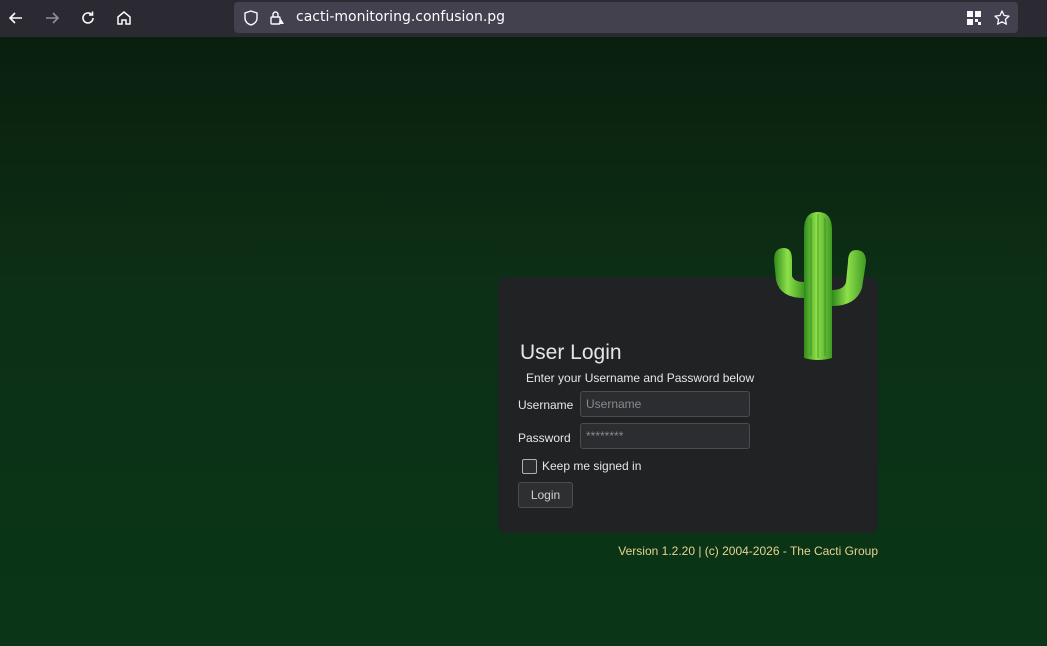 This screenshot has width=1047, height=646. I want to click on home-icon, so click(124, 18).